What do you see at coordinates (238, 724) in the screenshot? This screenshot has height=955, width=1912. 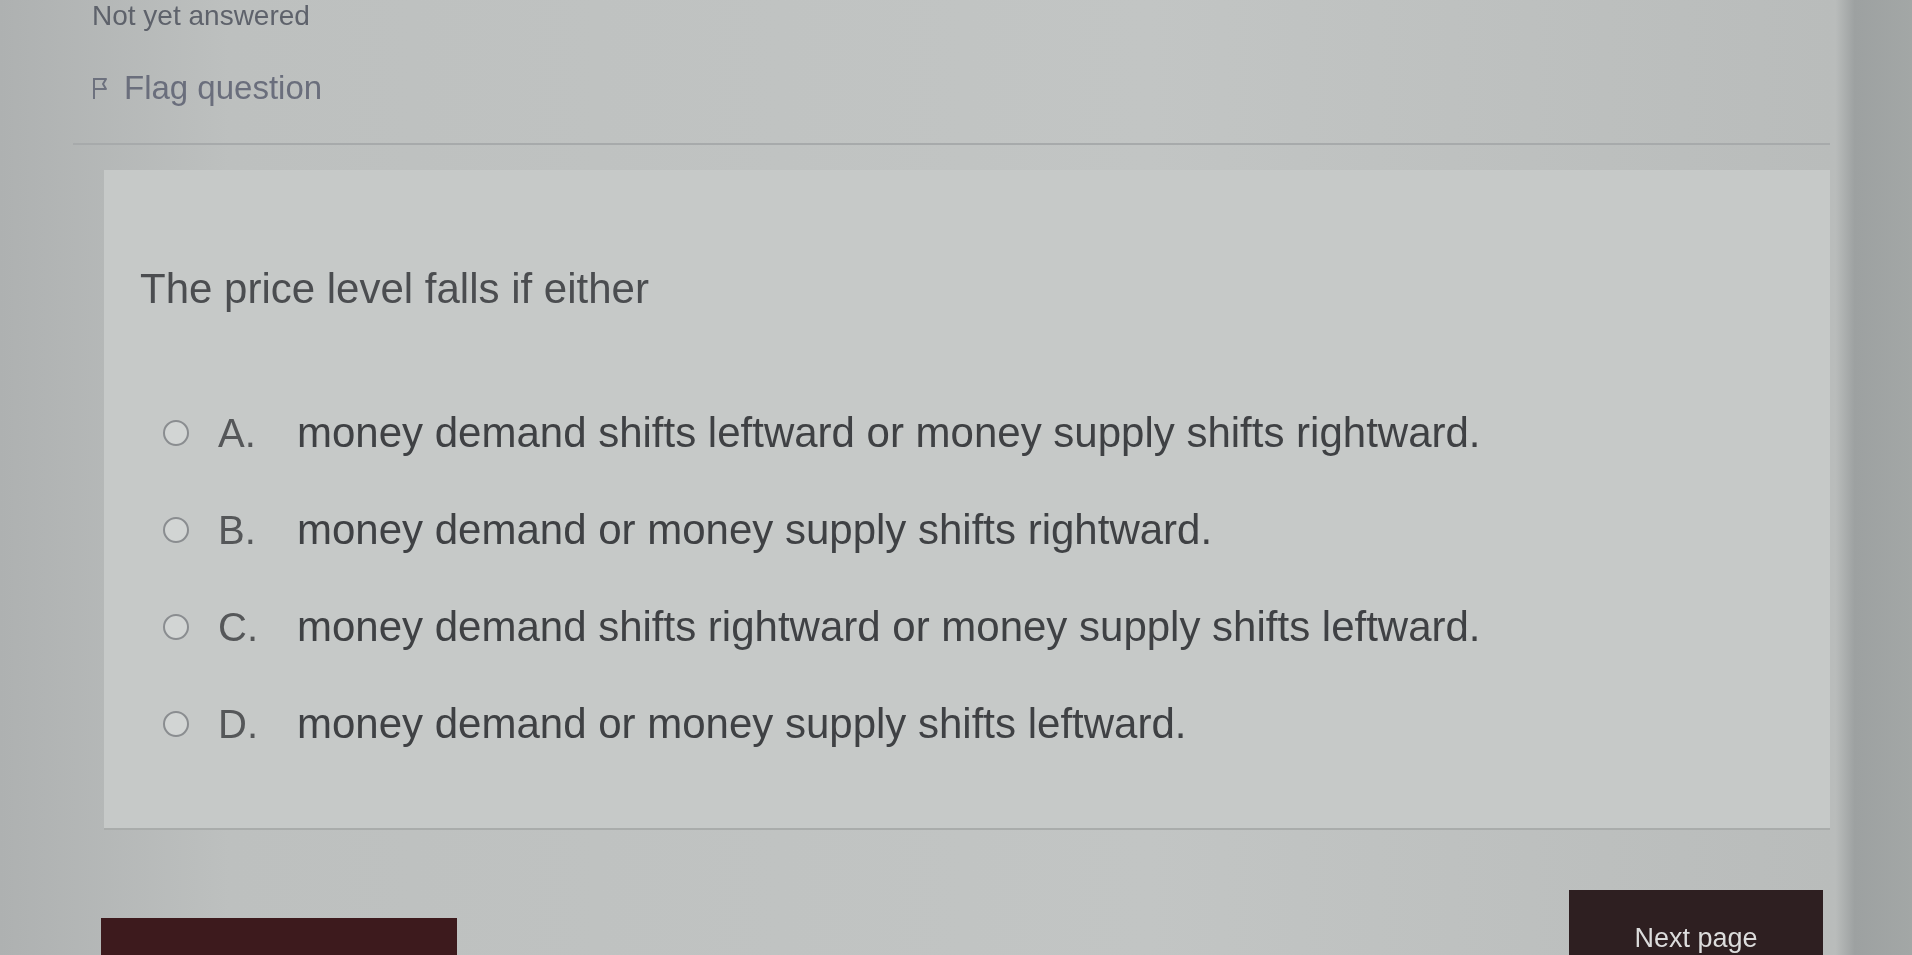 I see `option-letter: D.` at bounding box center [238, 724].